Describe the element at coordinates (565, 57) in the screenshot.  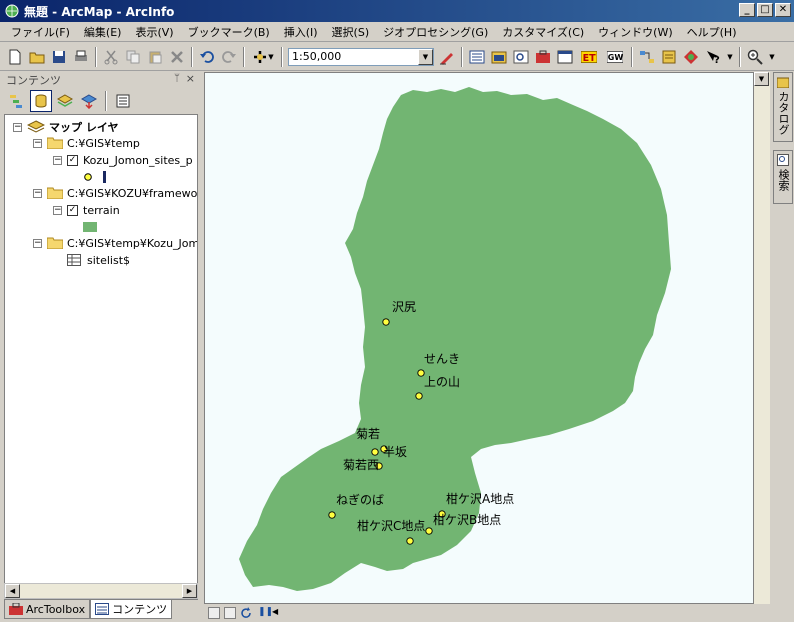
I see `python-window-icon` at that location.